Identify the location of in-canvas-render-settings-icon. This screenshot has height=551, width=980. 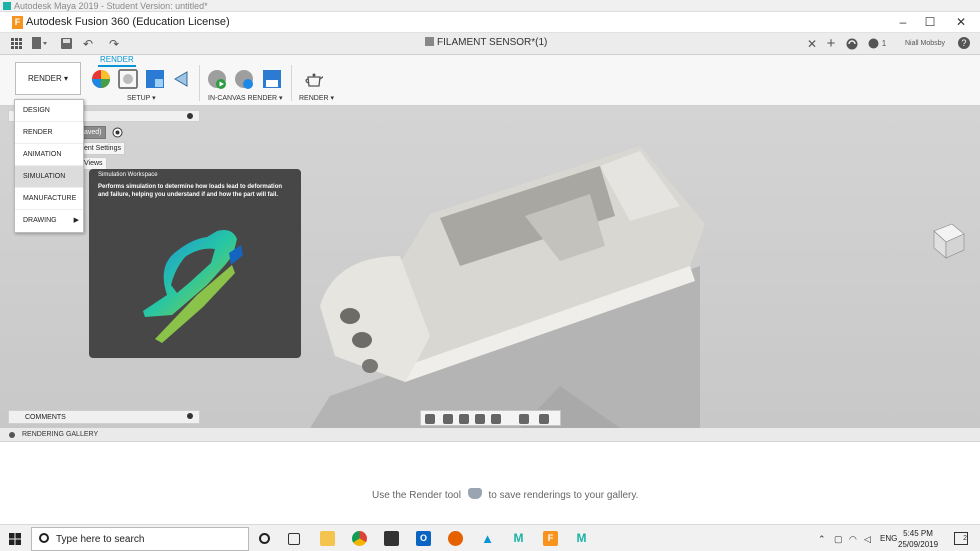
(244, 79).